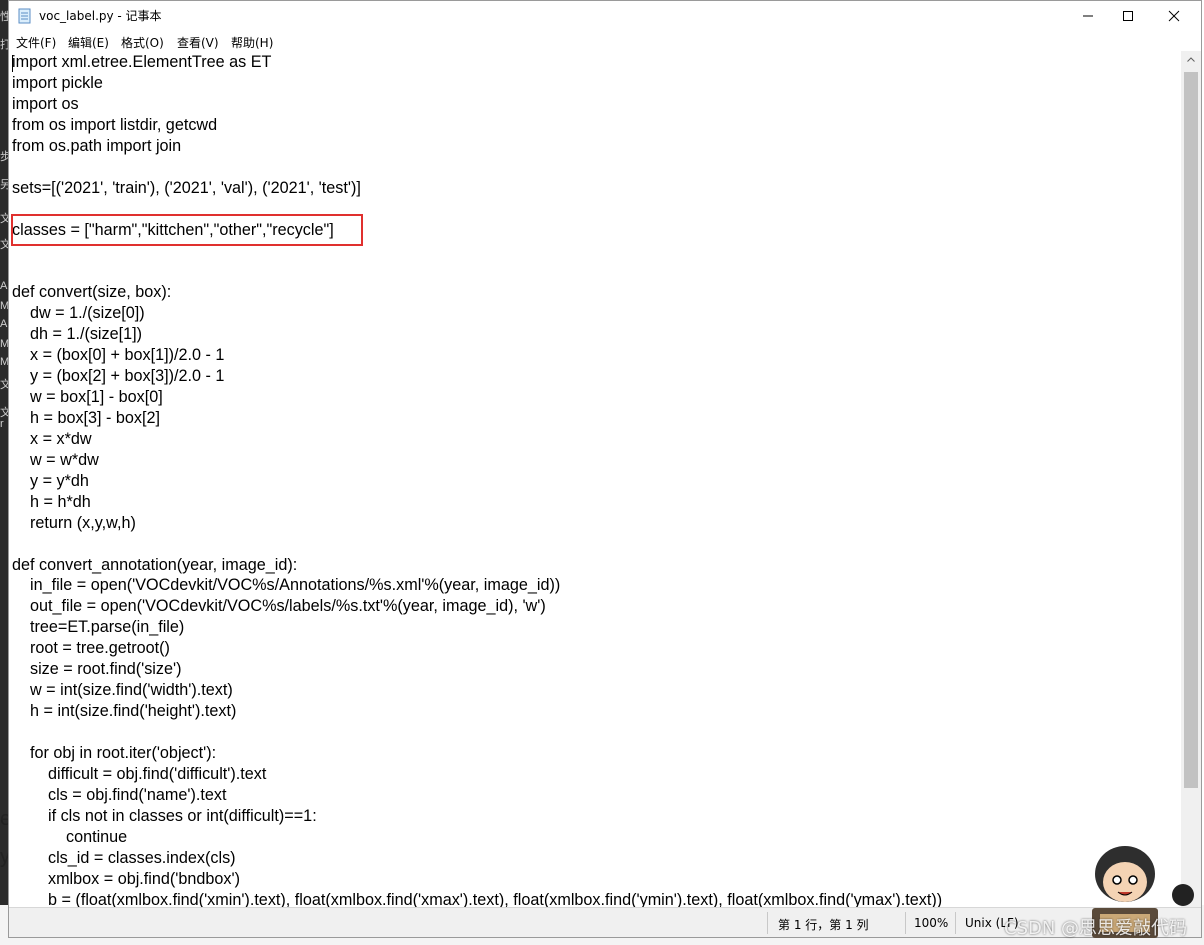  I want to click on menu-view: 查看(V), so click(198, 42).